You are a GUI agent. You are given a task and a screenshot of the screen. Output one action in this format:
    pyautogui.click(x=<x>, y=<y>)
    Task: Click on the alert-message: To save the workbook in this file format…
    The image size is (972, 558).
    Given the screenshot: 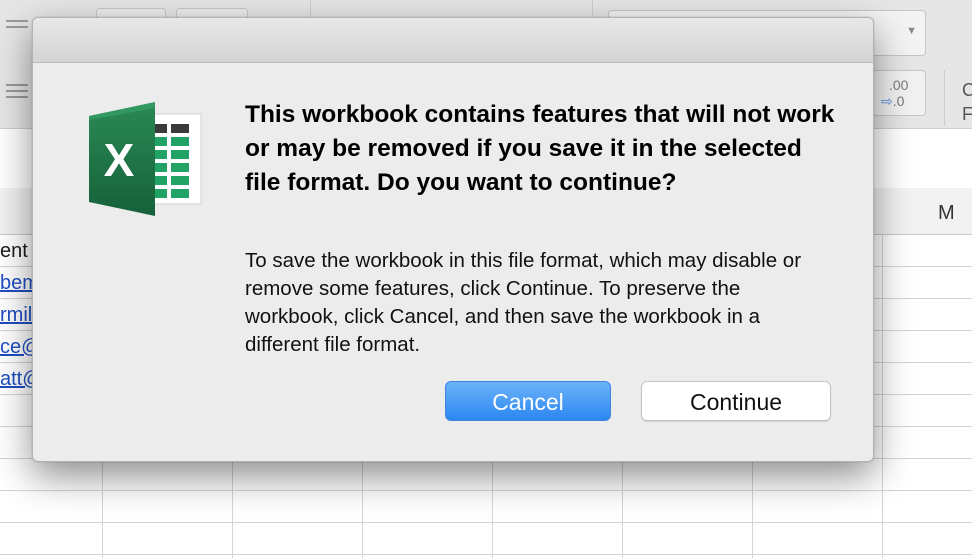 What is the action you would take?
    pyautogui.click(x=523, y=302)
    